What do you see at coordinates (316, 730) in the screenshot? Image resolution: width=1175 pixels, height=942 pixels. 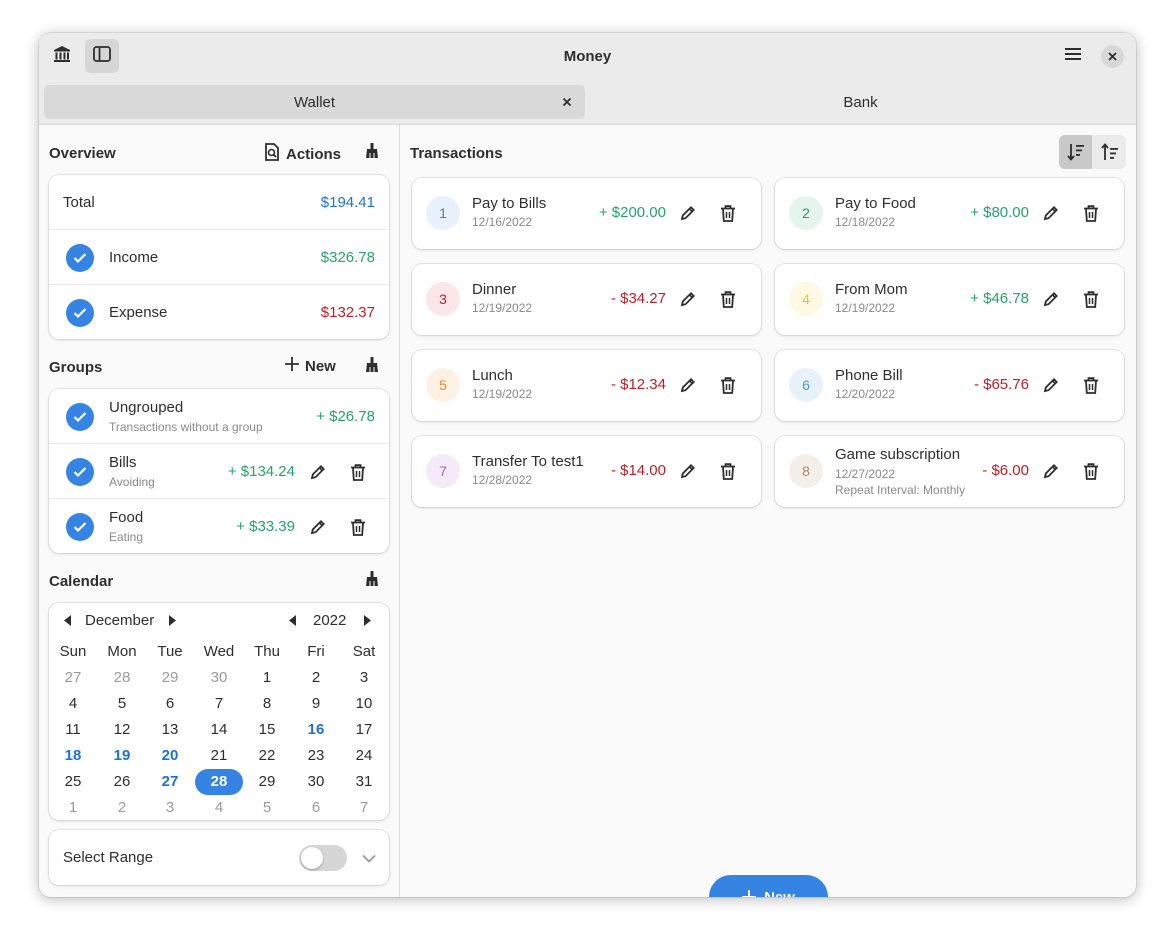 I see `calendar-day: 16` at bounding box center [316, 730].